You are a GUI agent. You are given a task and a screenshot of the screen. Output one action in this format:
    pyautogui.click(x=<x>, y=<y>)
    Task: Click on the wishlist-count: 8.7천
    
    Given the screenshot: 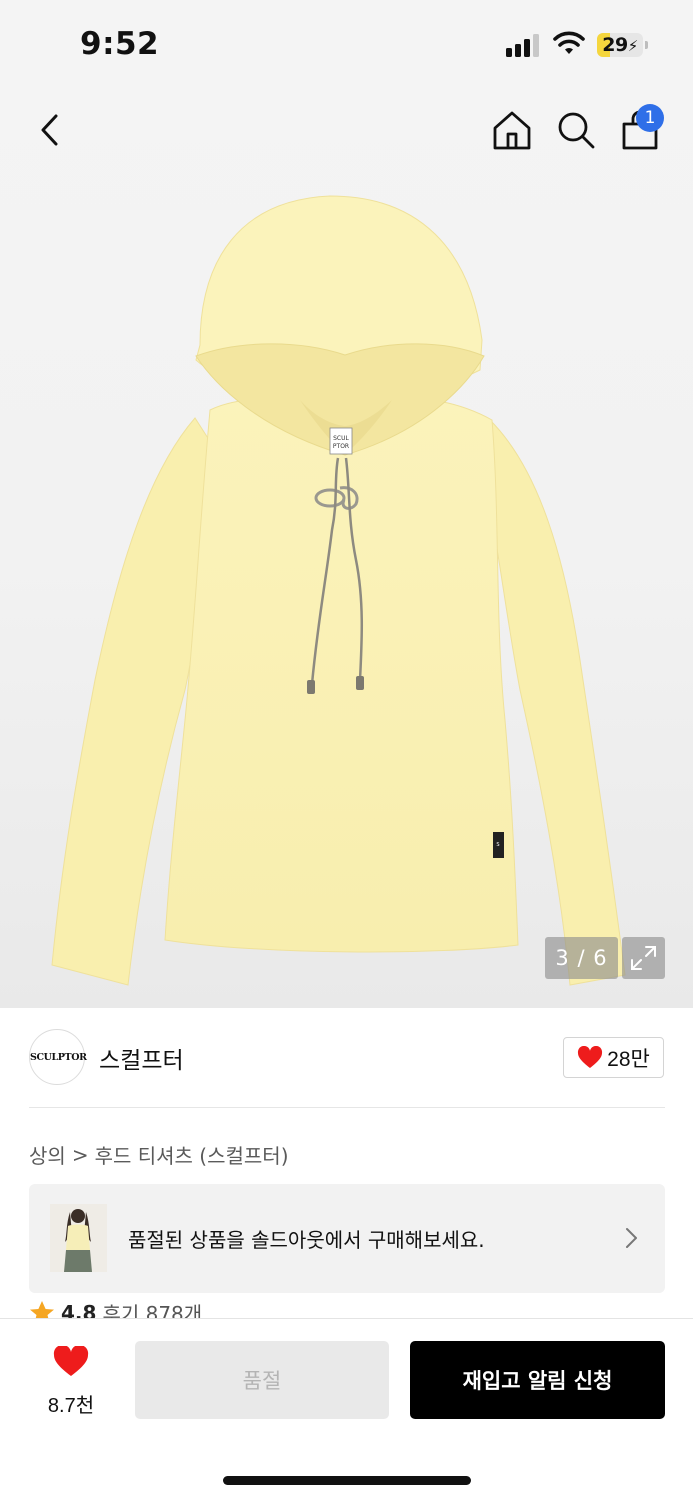 What is the action you would take?
    pyautogui.click(x=71, y=1406)
    